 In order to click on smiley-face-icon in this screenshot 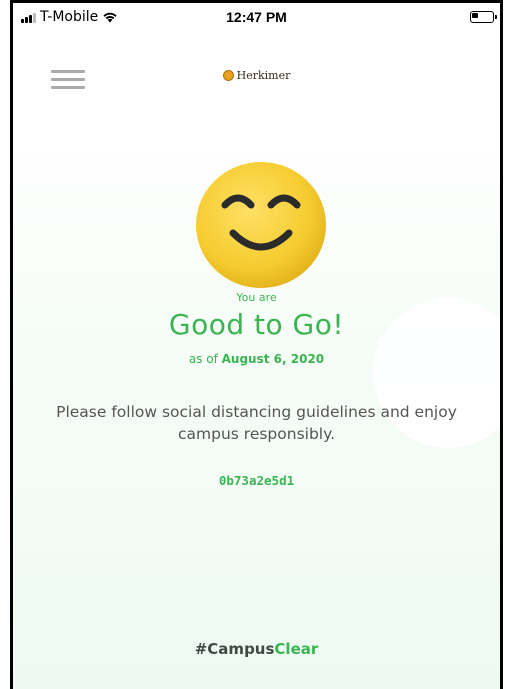, I will do `click(261, 225)`.